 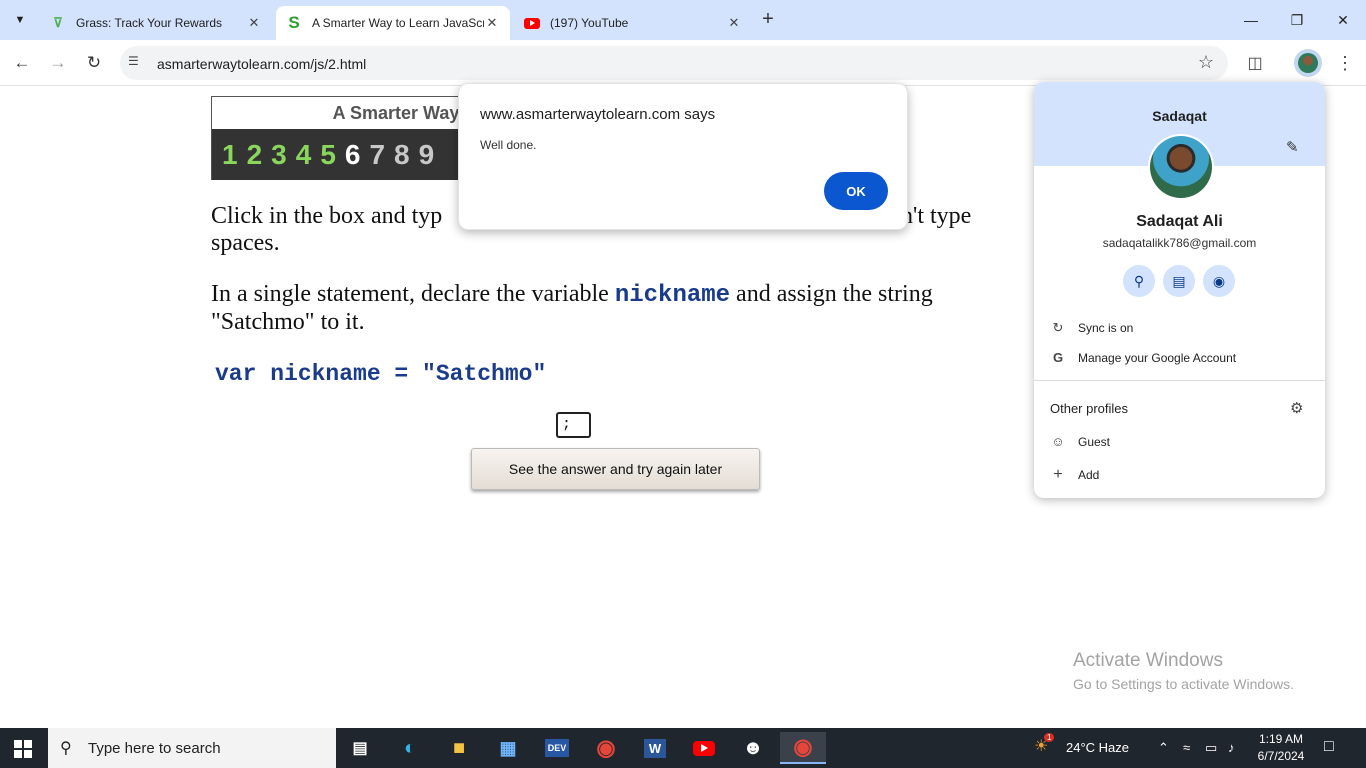 I want to click on gear-icon: ⚙, so click(x=1296, y=408).